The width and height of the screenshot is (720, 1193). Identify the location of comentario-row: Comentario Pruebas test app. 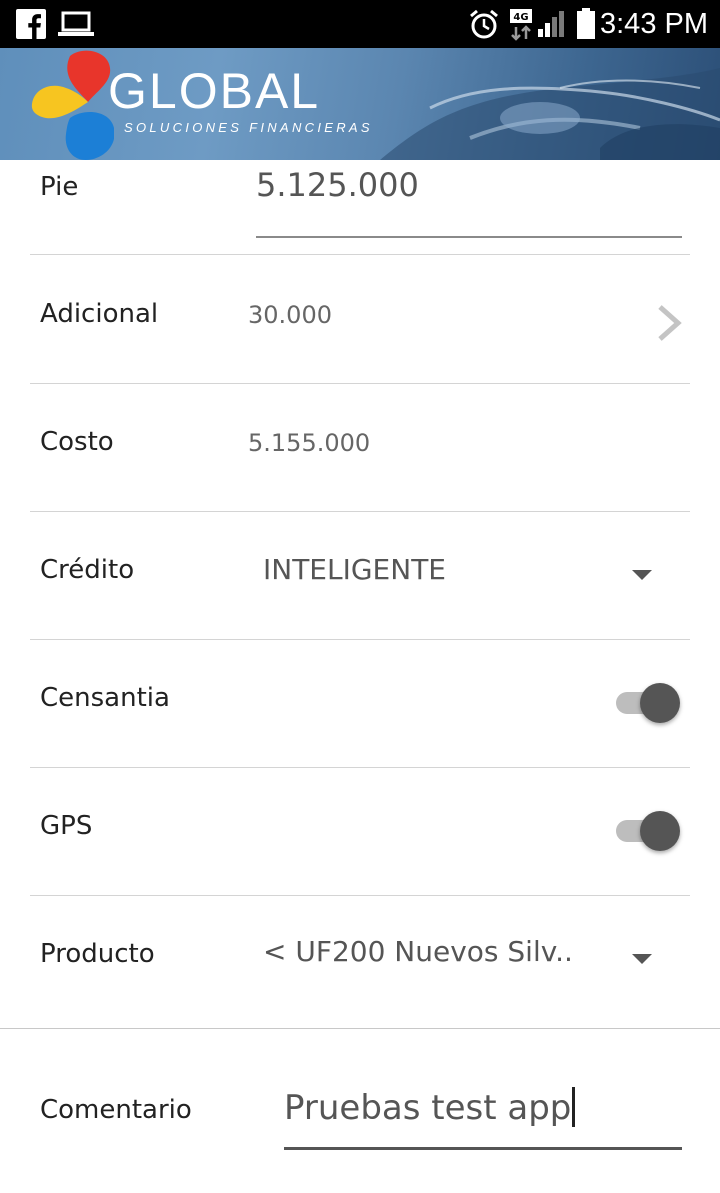
(360, 1111).